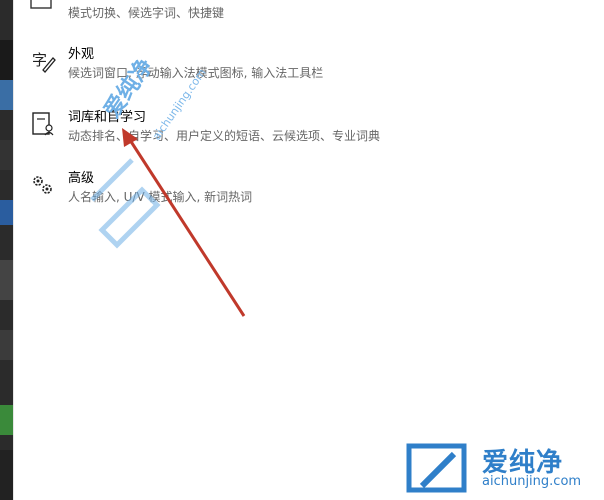 This screenshot has width=604, height=500. What do you see at coordinates (6, 250) in the screenshot?
I see `desktop-edge-strip` at bounding box center [6, 250].